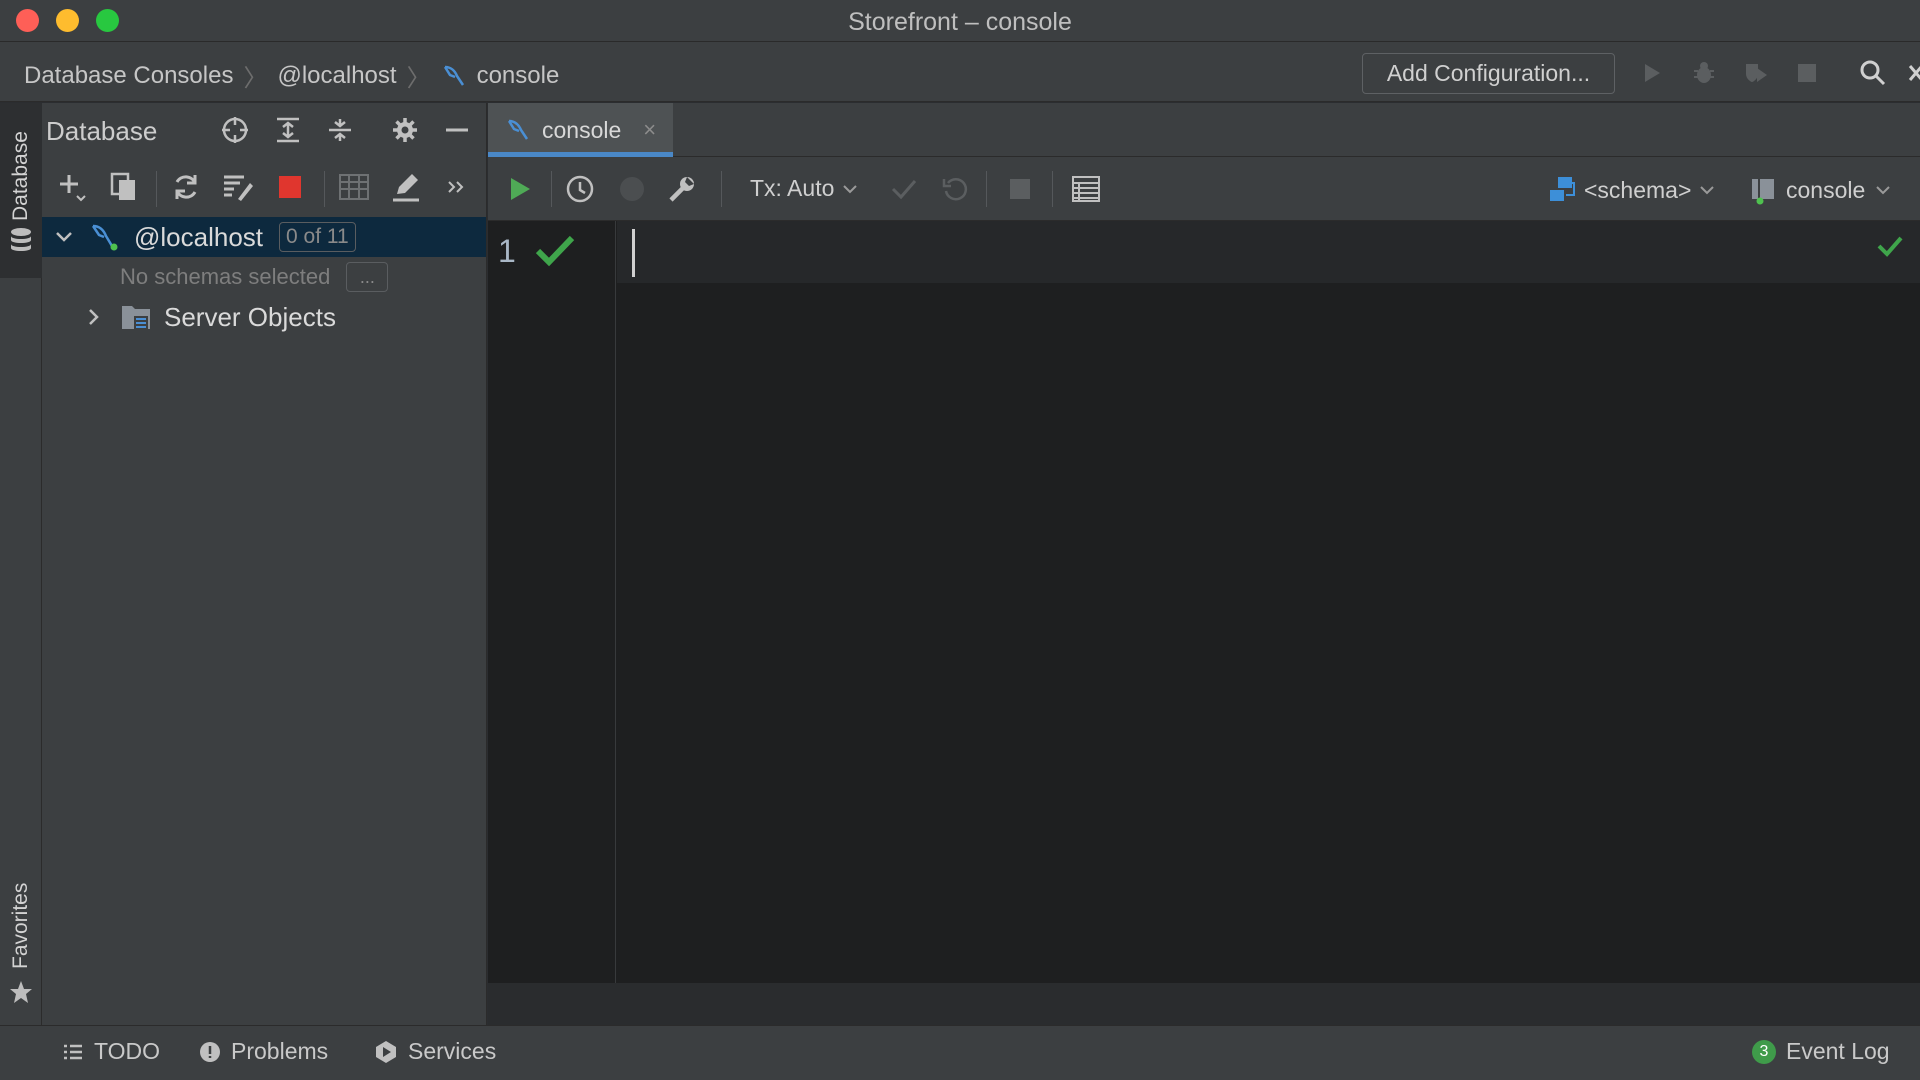 This screenshot has height=1080, width=1920. I want to click on overflow-icon, so click(1913, 73).